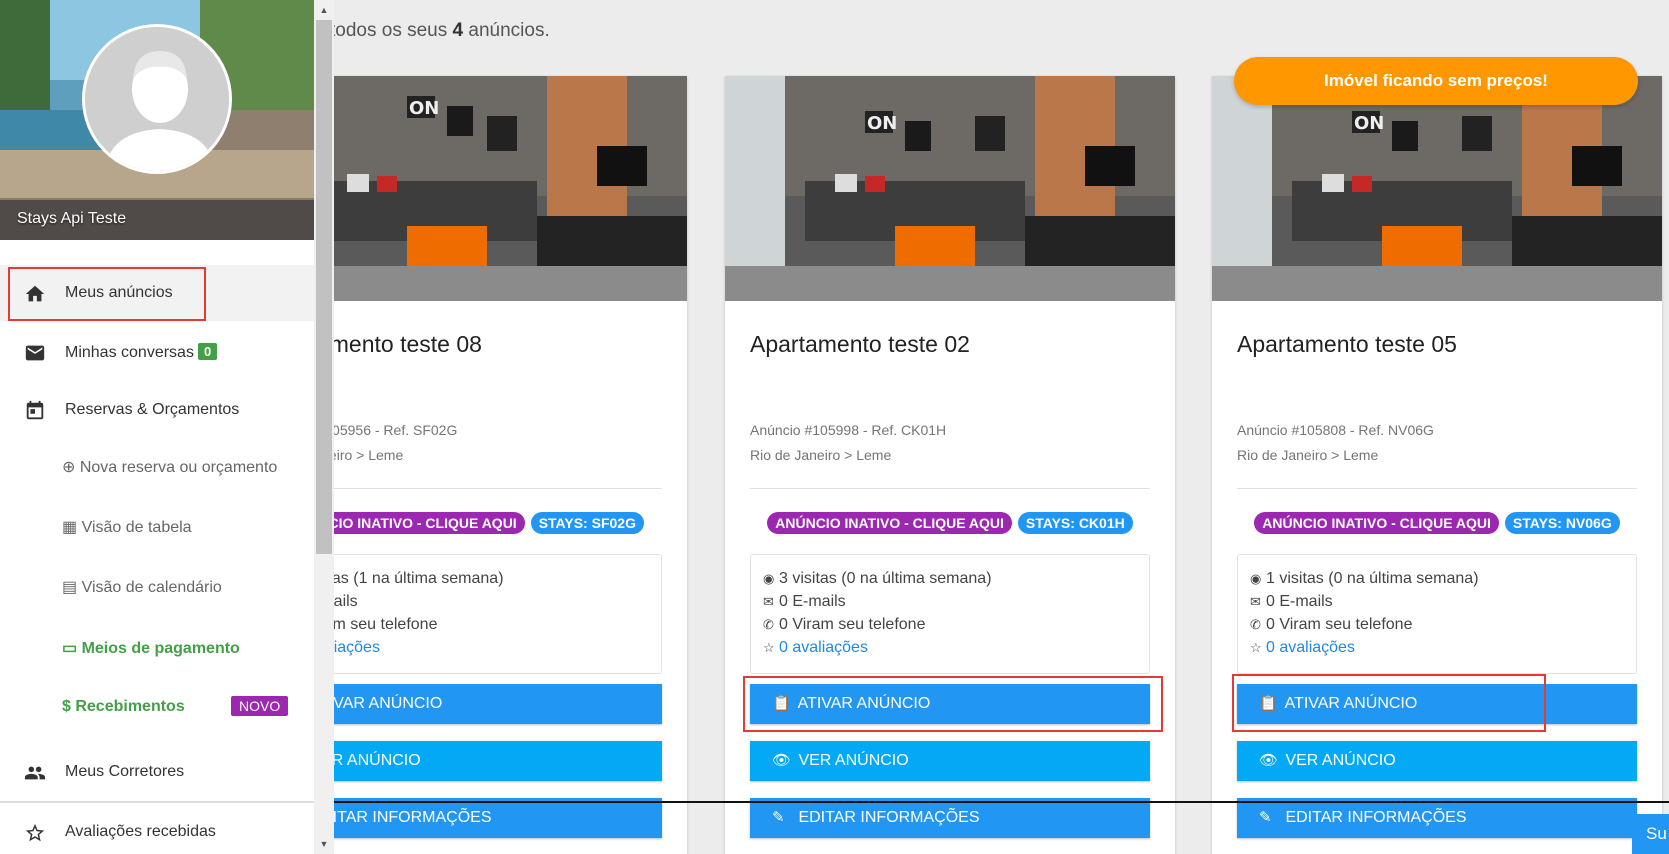 The image size is (1669, 854). Describe the element at coordinates (35, 773) in the screenshot. I see `people-icon` at that location.